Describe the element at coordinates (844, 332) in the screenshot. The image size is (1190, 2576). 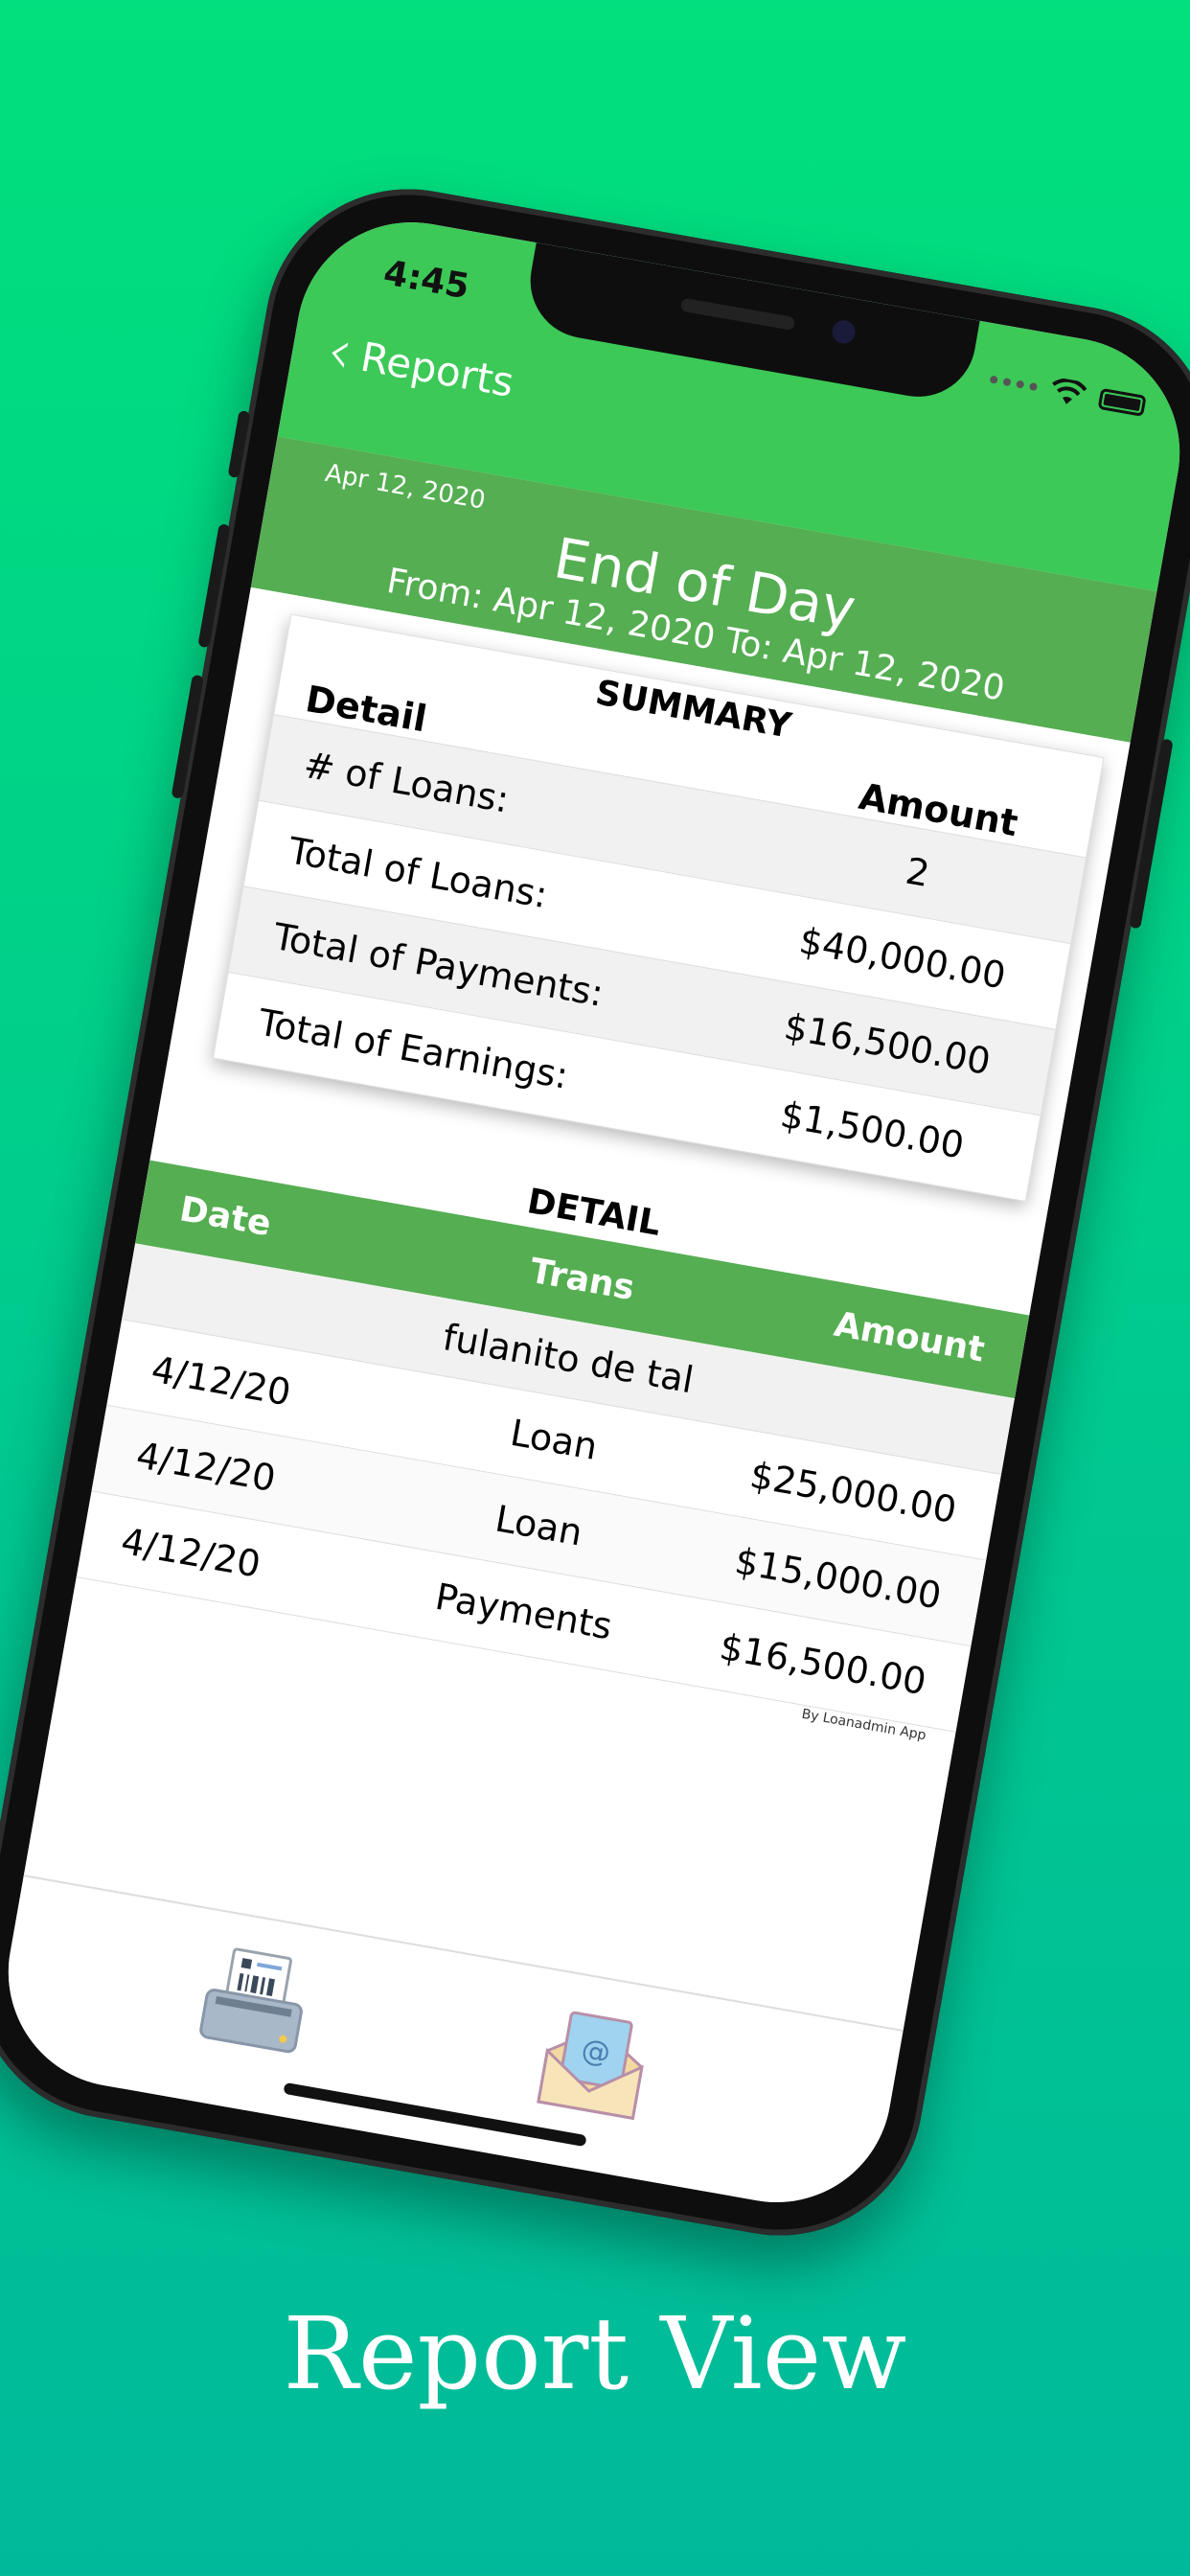
I see `front-camera` at that location.